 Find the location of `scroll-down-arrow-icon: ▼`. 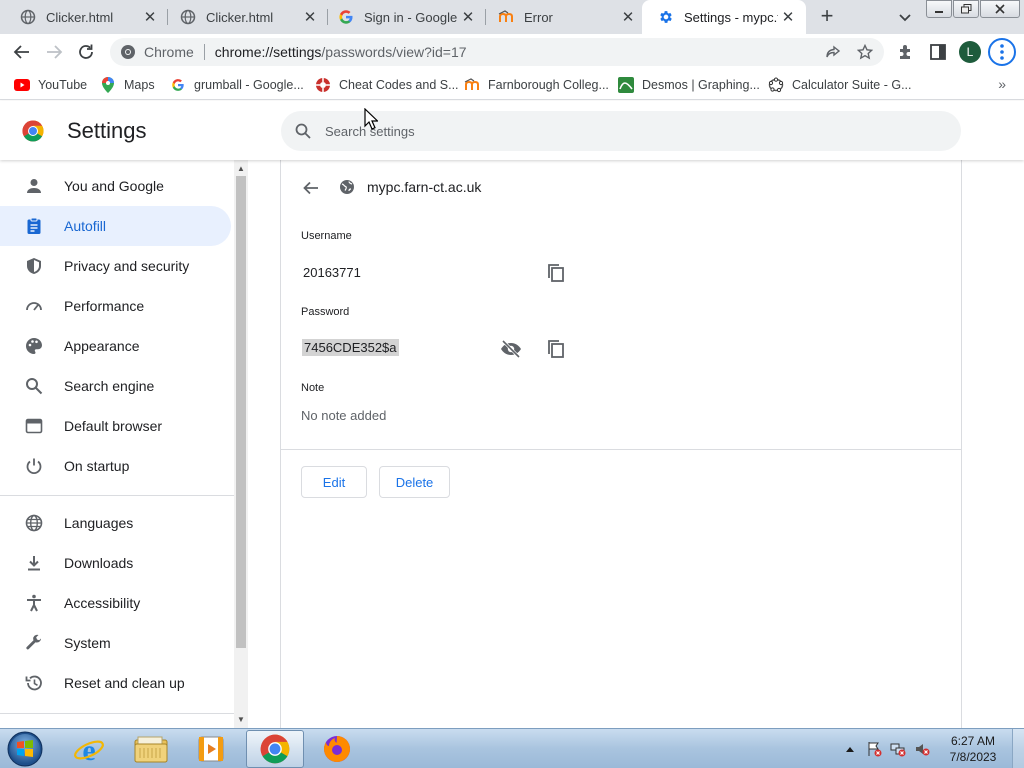

scroll-down-arrow-icon: ▼ is located at coordinates (241, 719).